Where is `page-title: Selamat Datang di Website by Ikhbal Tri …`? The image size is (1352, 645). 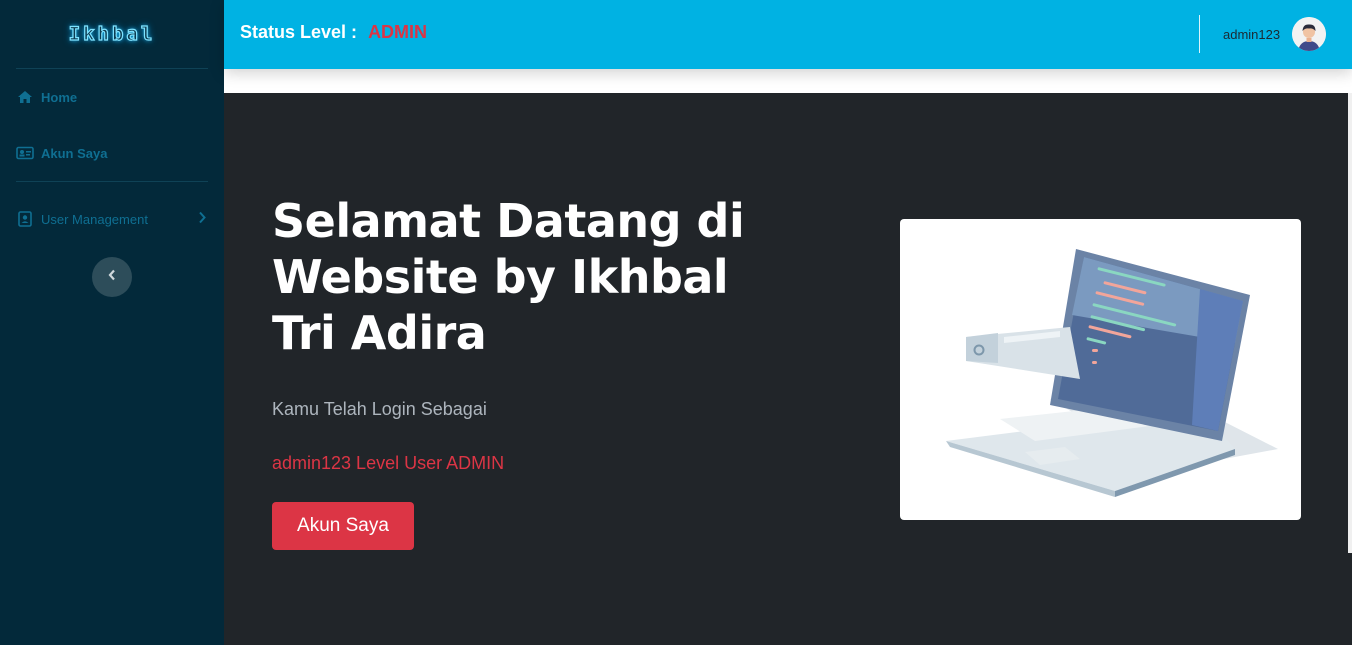
page-title: Selamat Datang di Website by Ikhbal Tri … is located at coordinates (508, 277).